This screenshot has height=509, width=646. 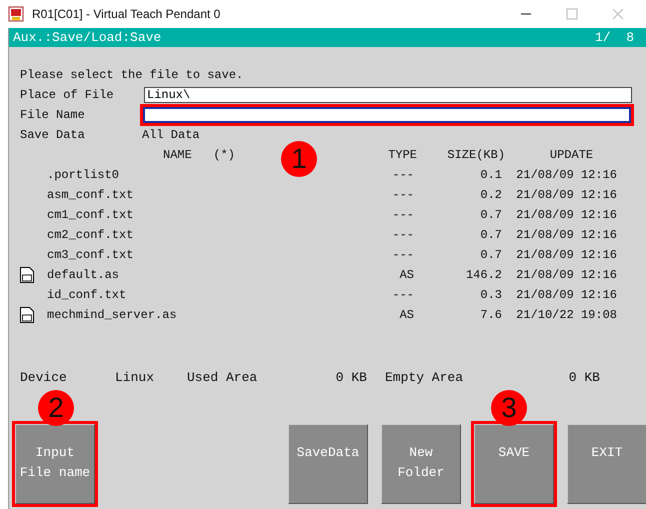 I want to click on table-cell-text: 146.2, so click(x=483, y=275).